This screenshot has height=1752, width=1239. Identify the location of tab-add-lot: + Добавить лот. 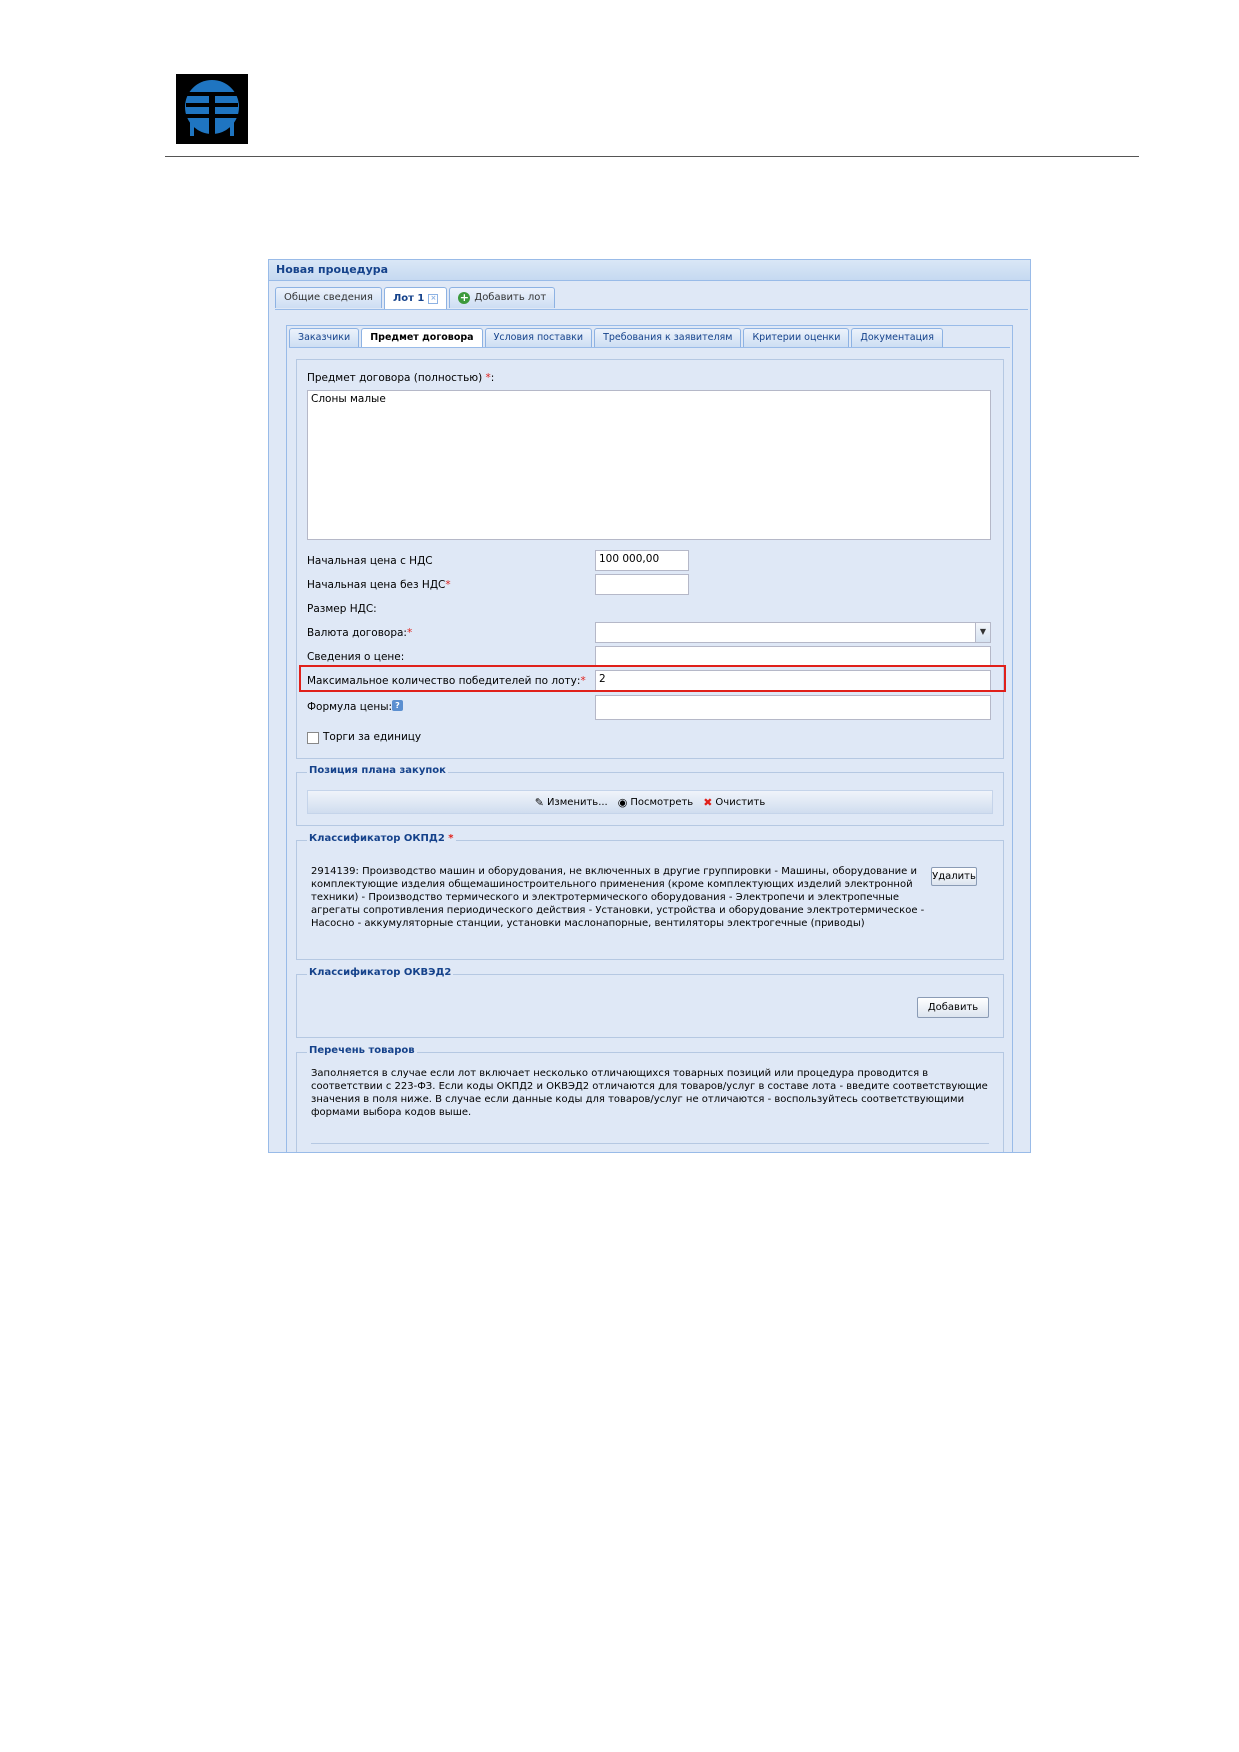
(502, 297).